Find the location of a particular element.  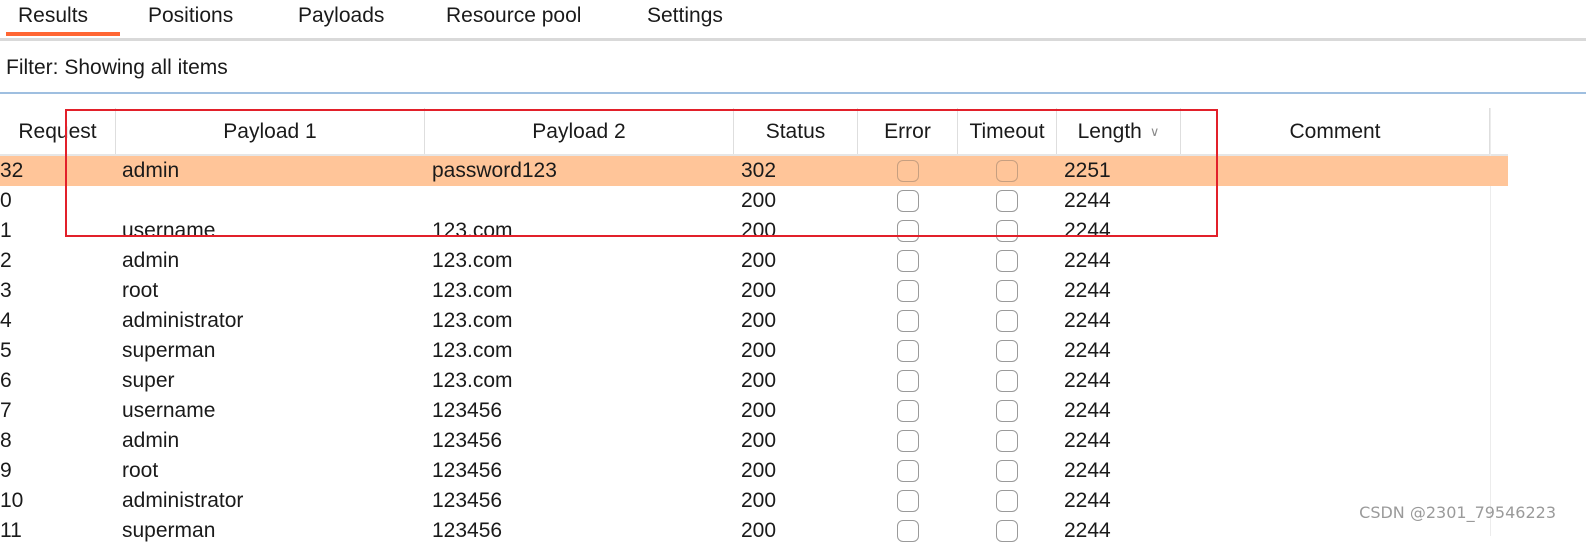

tab-settings: Settings is located at coordinates (685, 17).